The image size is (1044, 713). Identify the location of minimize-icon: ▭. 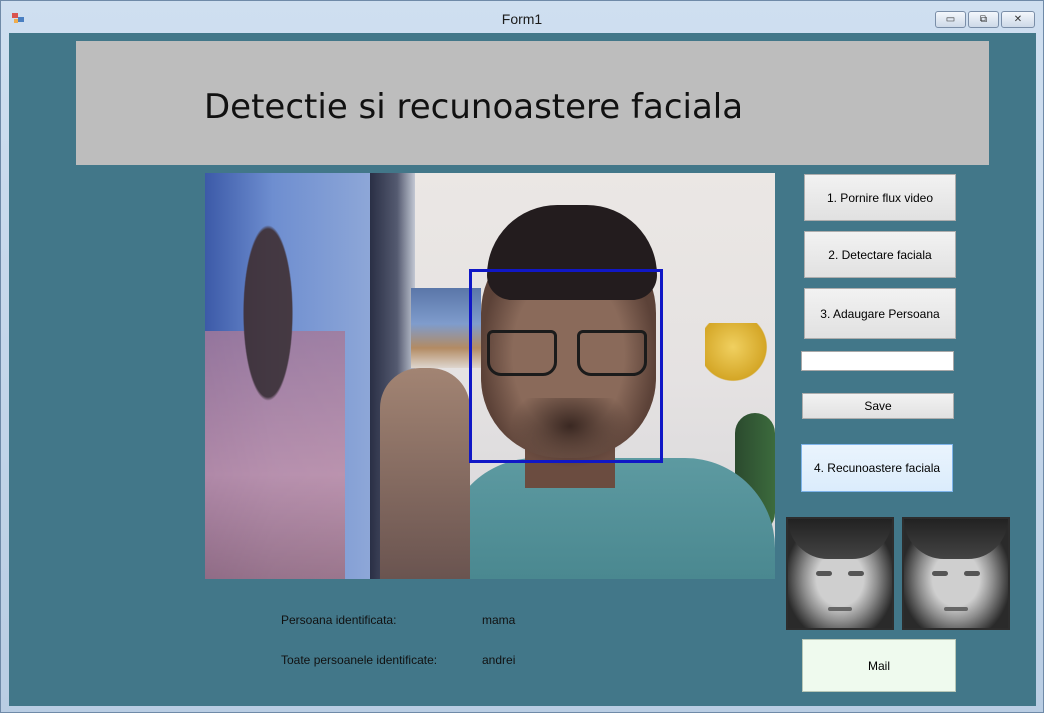
(950, 19).